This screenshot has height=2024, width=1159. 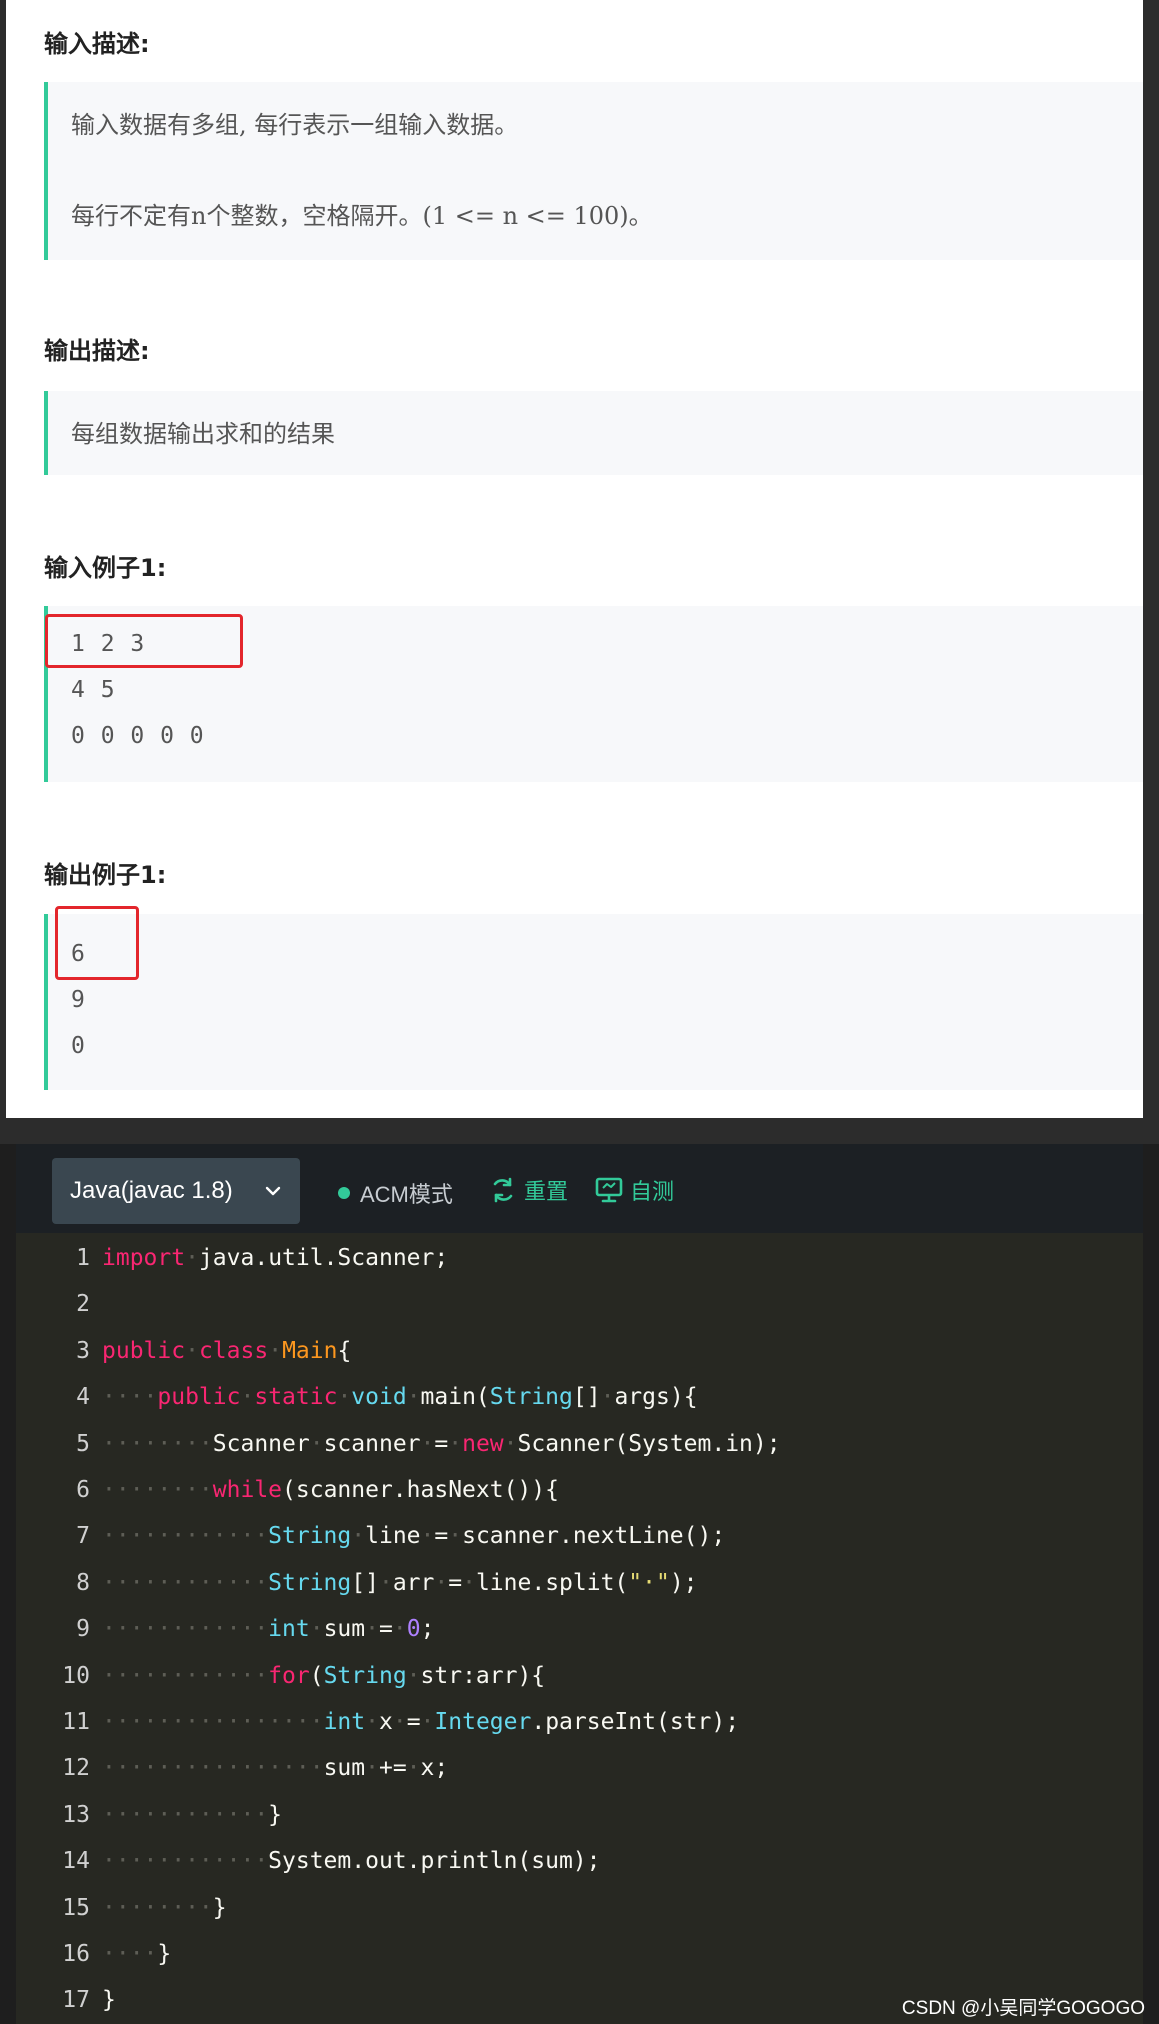 I want to click on code-token: (, so click(x=316, y=1675).